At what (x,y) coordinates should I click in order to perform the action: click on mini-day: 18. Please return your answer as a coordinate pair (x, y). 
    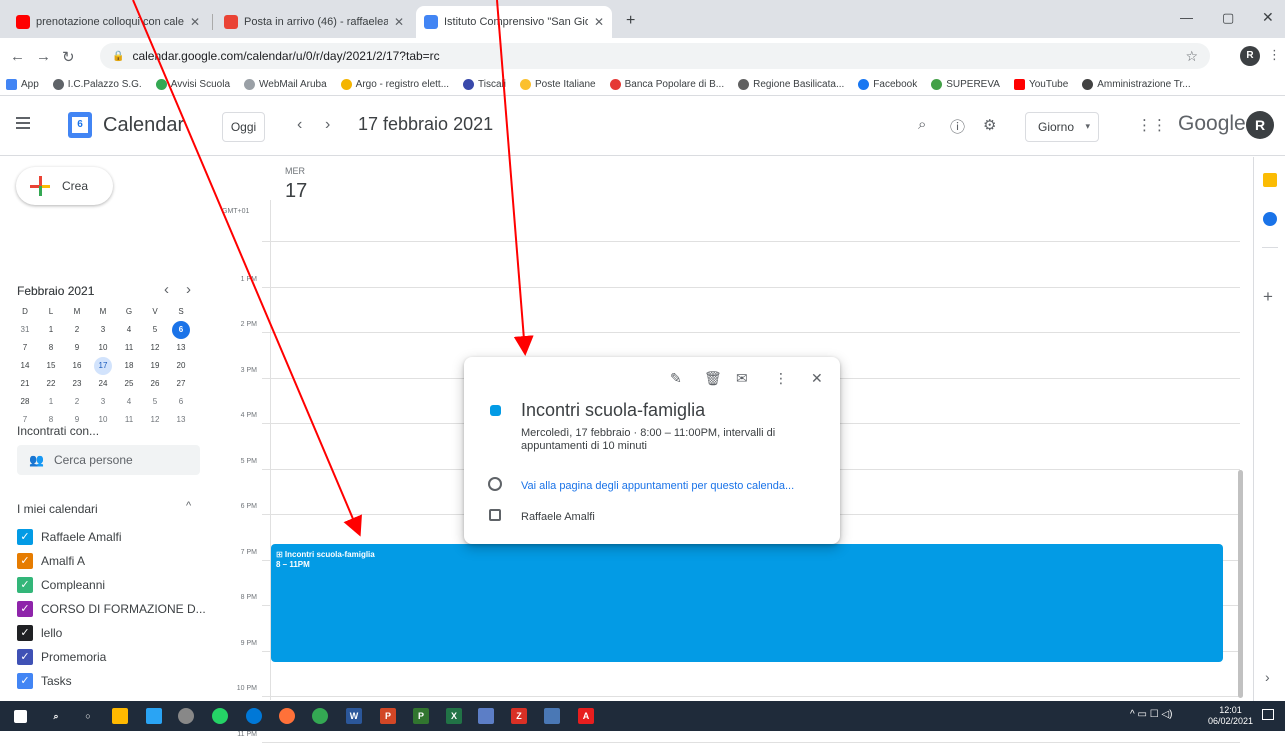
    Looking at the image, I should click on (129, 366).